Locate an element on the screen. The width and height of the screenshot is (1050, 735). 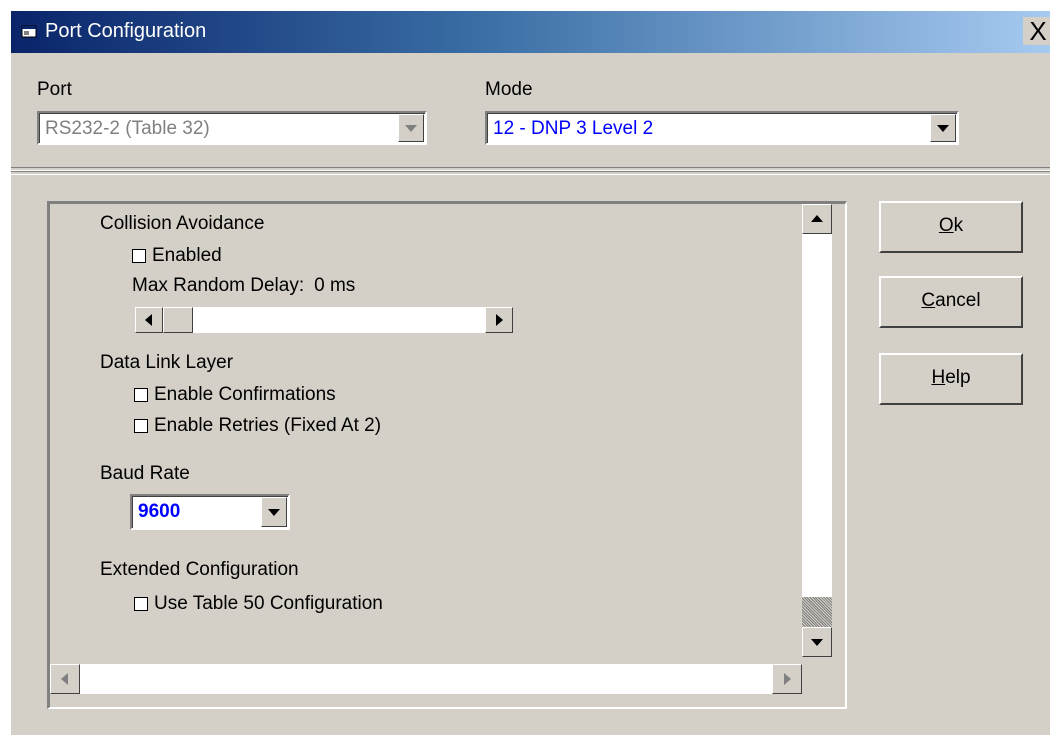
scroll-left-button is located at coordinates (65, 679).